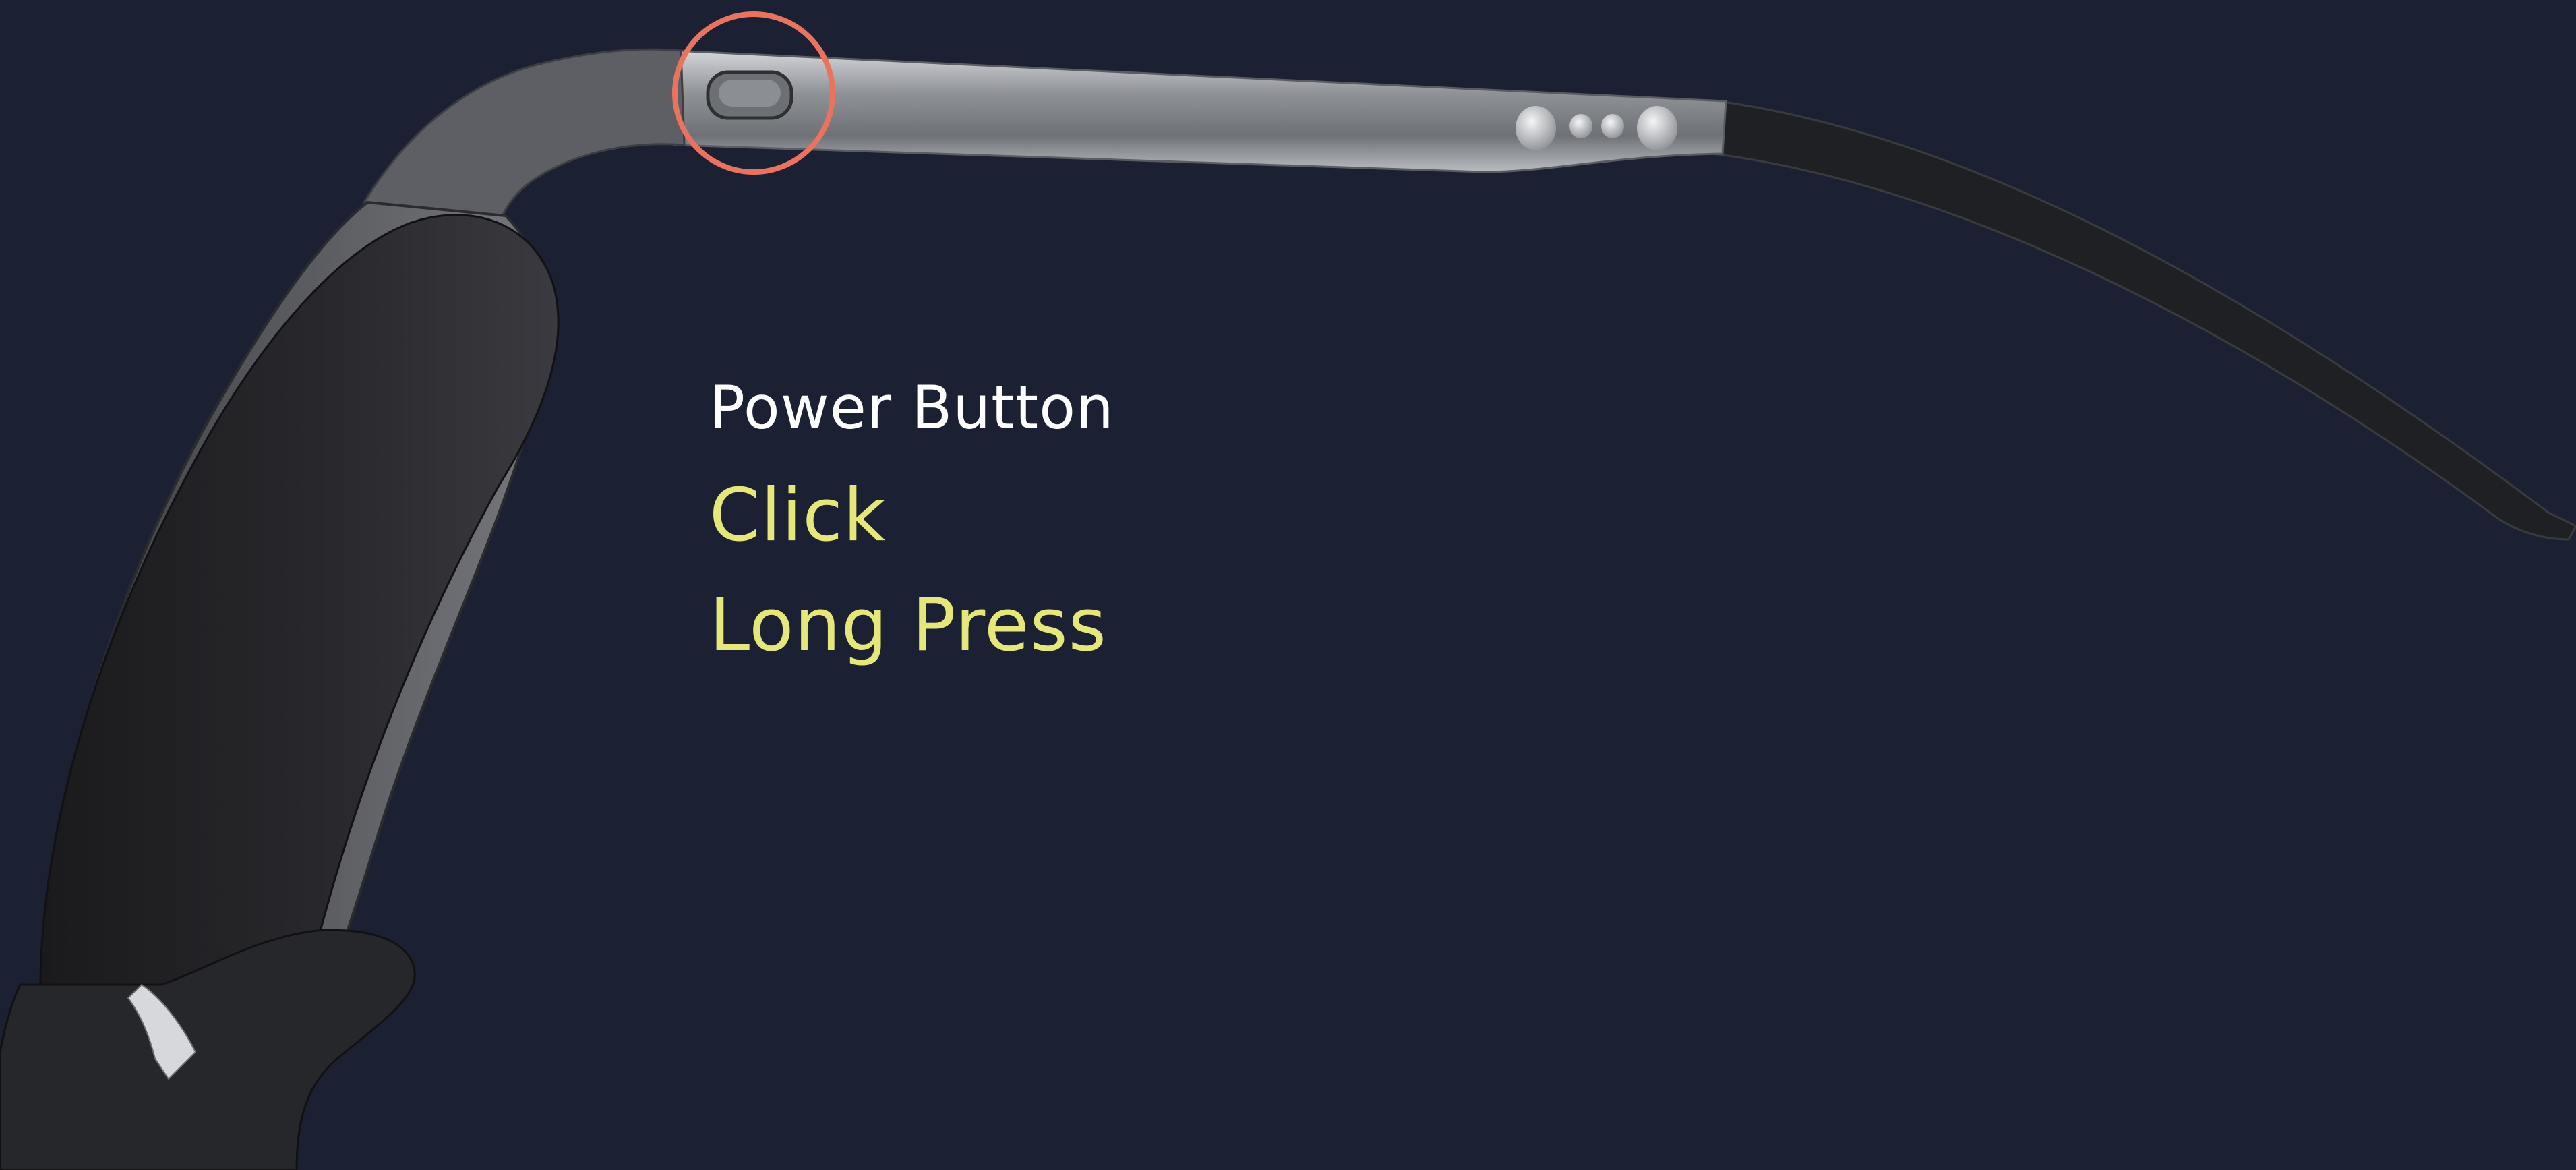  I want to click on power-button-callout: Power Button Click Long Press, so click(912, 524).